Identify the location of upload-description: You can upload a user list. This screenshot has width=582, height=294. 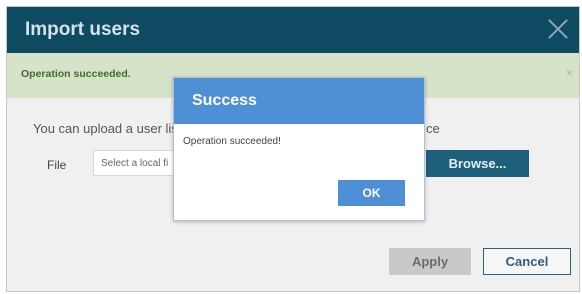
(107, 128).